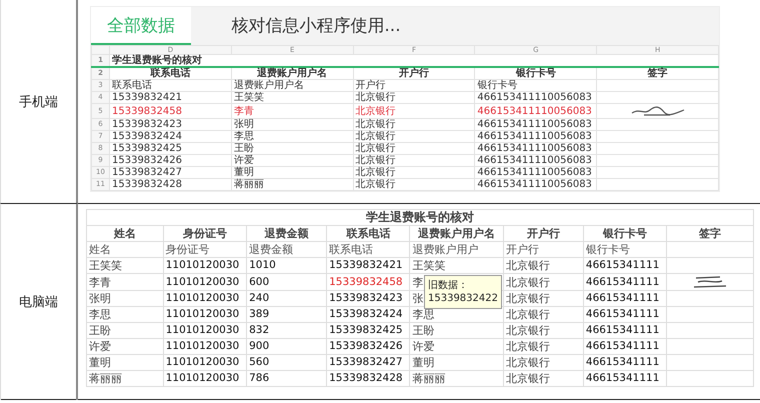  What do you see at coordinates (286, 346) in the screenshot?
I see `table-cell: 900` at bounding box center [286, 346].